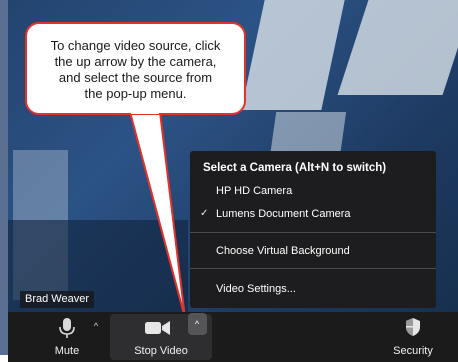  Describe the element at coordinates (295, 168) in the screenshot. I see `menu-header: Select a Camera (Alt+N to switch)` at that location.